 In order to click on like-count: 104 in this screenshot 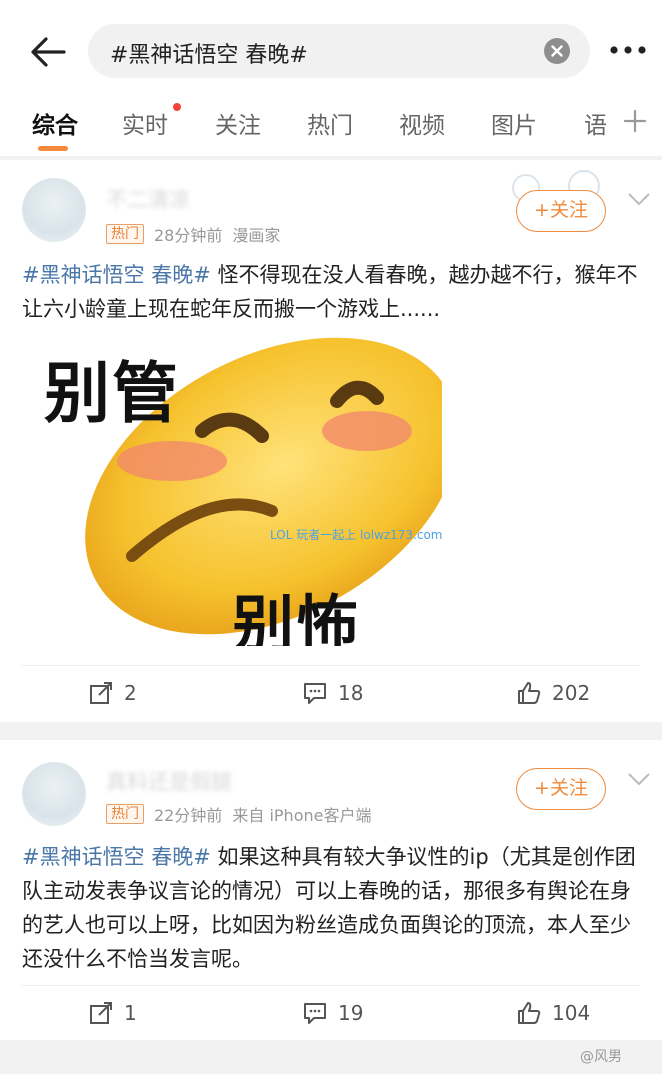, I will do `click(571, 1013)`.